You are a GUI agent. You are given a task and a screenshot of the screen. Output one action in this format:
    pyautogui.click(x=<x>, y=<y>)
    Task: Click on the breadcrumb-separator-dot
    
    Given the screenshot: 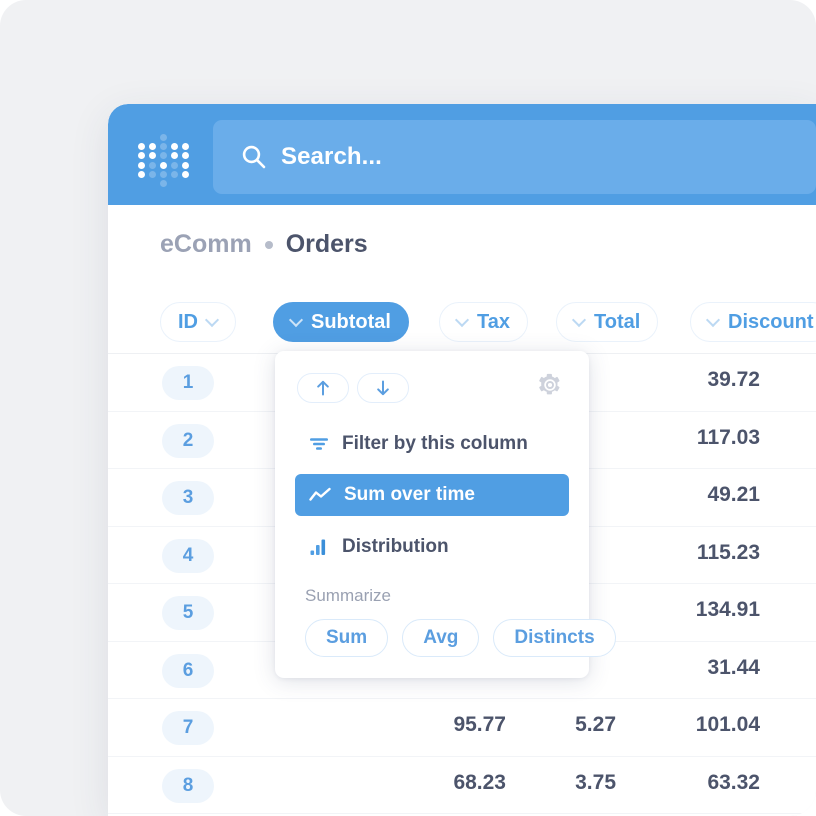 What is the action you would take?
    pyautogui.click(x=268, y=244)
    